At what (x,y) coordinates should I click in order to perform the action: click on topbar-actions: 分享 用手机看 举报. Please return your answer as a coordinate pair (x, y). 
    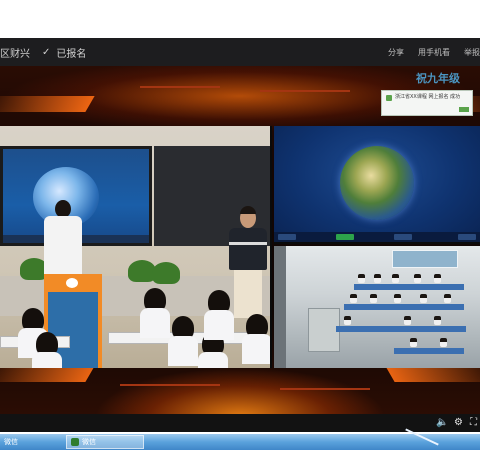
    Looking at the image, I should click on (434, 52).